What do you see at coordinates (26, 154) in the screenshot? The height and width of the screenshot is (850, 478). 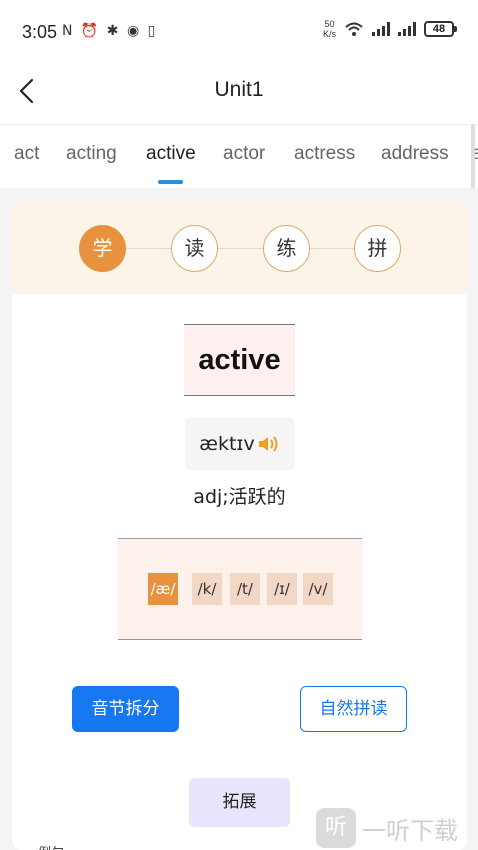 I see `tab-act: act` at bounding box center [26, 154].